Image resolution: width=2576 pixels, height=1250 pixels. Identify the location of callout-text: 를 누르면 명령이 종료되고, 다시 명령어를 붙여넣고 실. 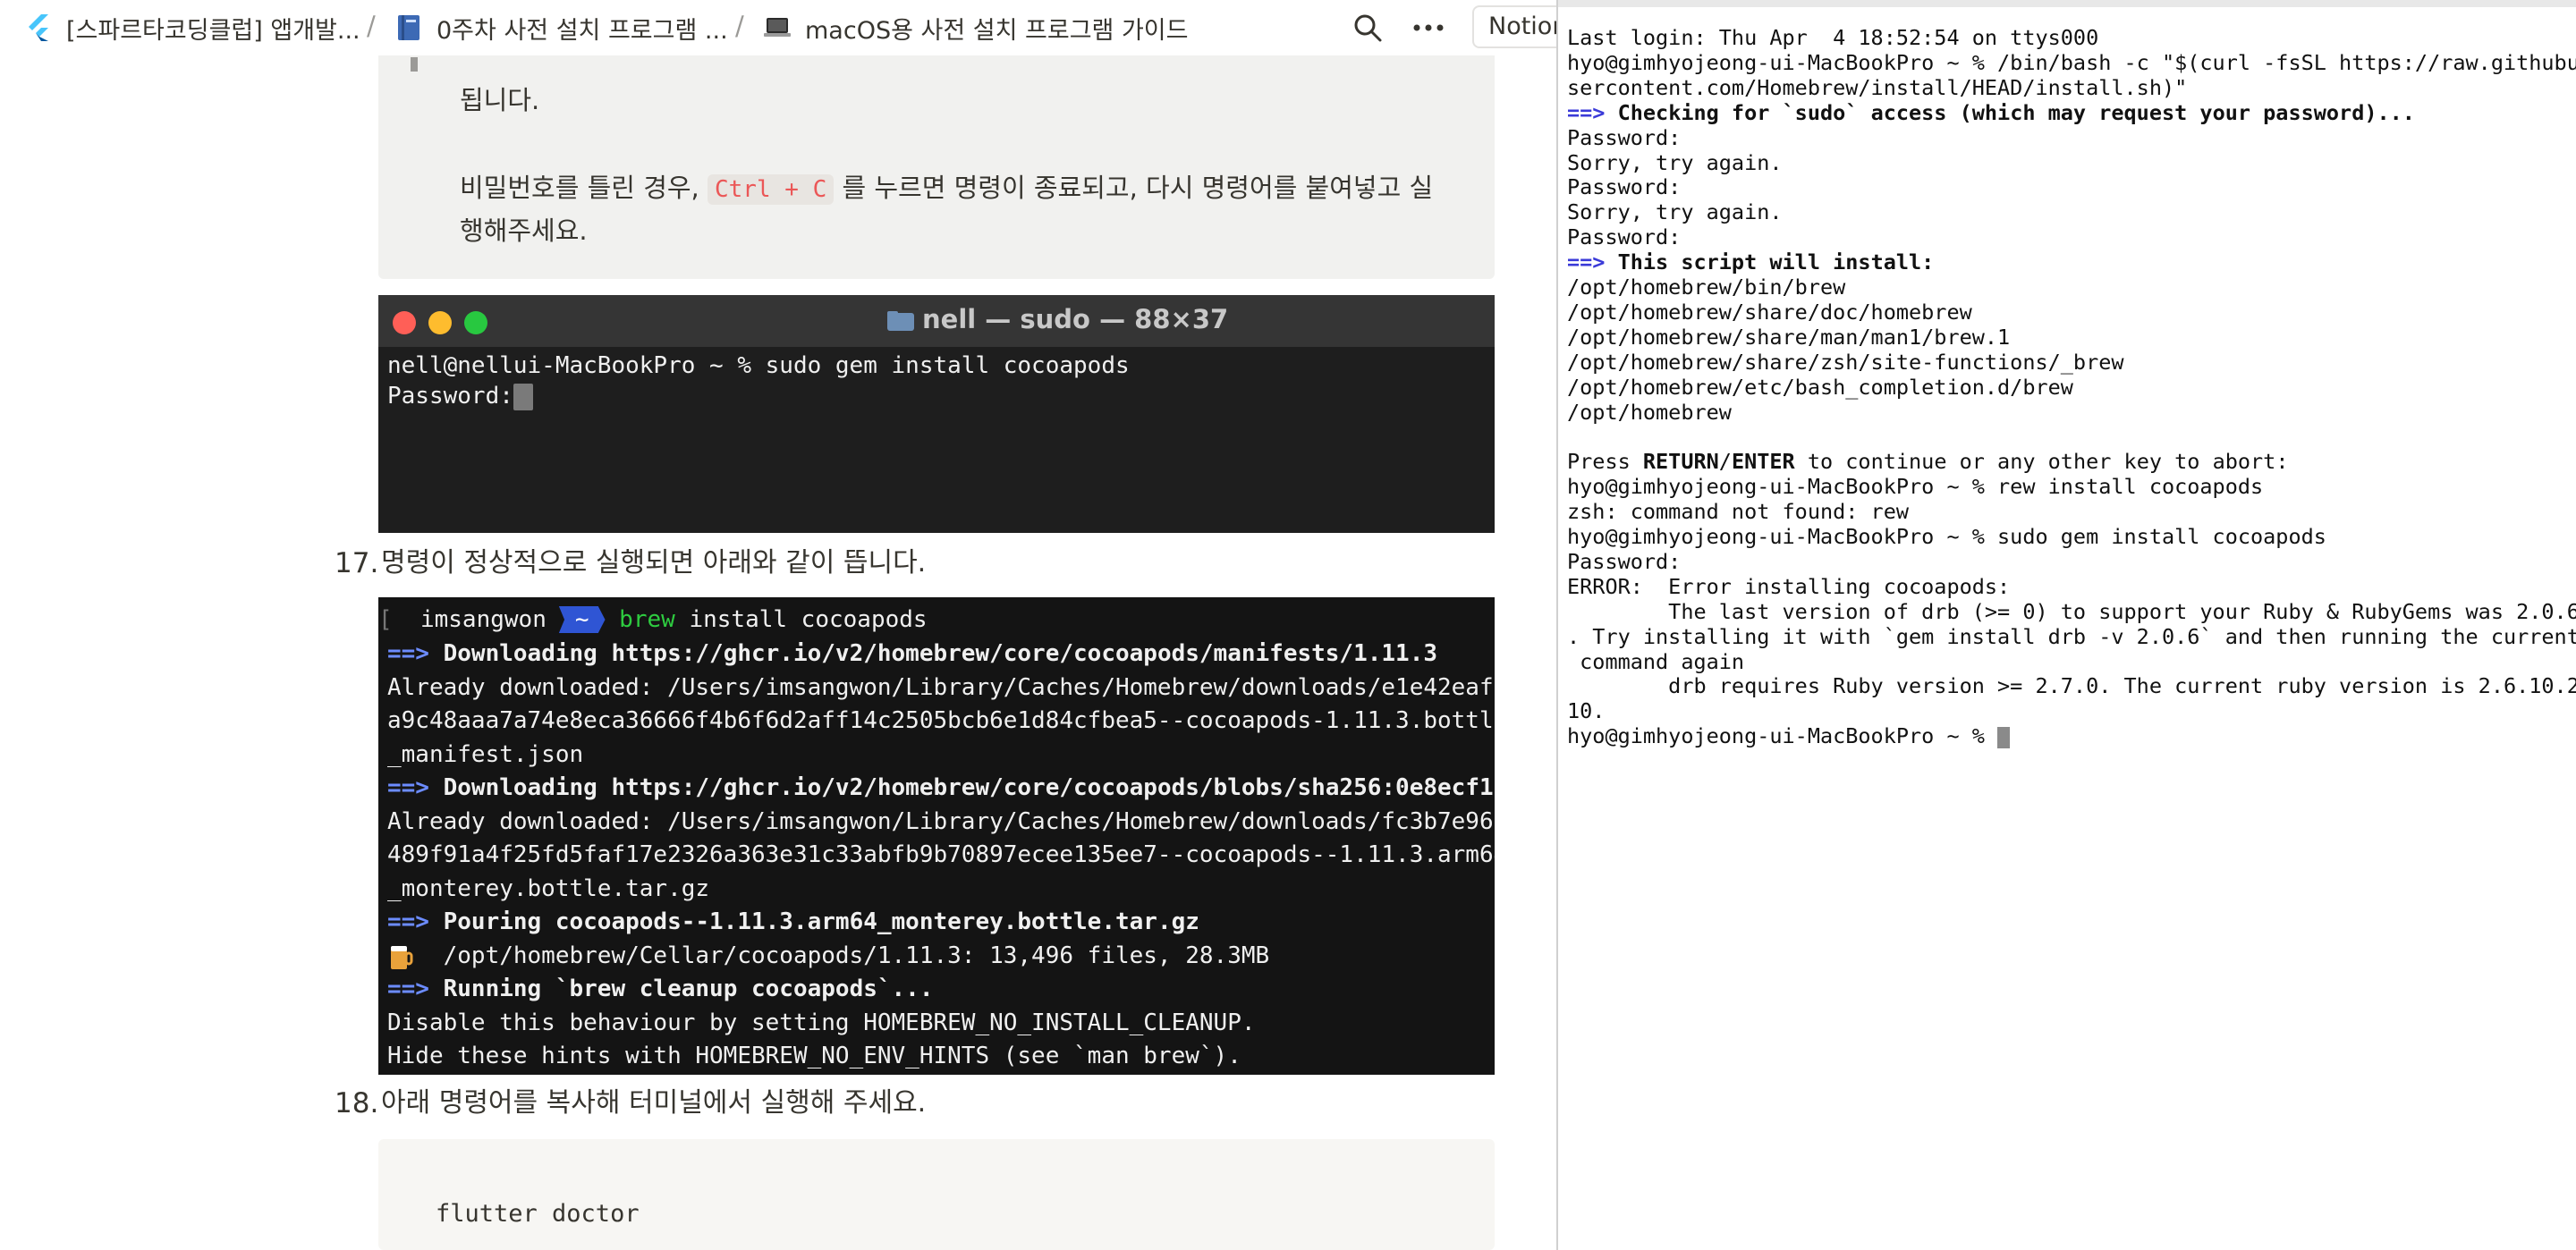
(1134, 188).